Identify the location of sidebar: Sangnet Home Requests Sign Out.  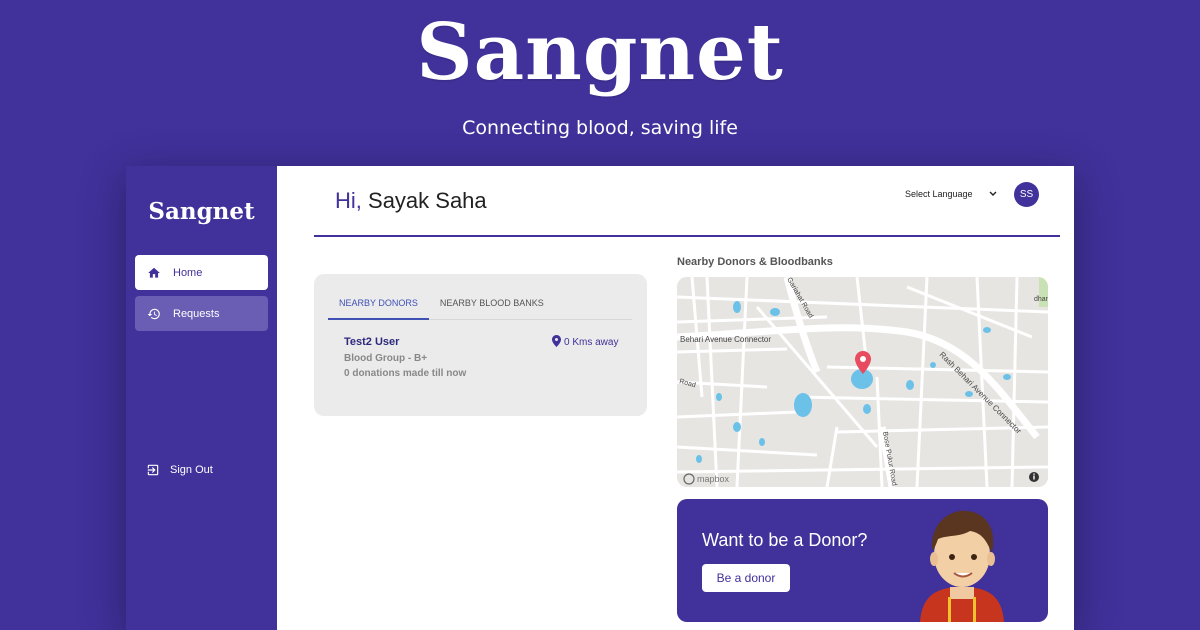
(201, 398).